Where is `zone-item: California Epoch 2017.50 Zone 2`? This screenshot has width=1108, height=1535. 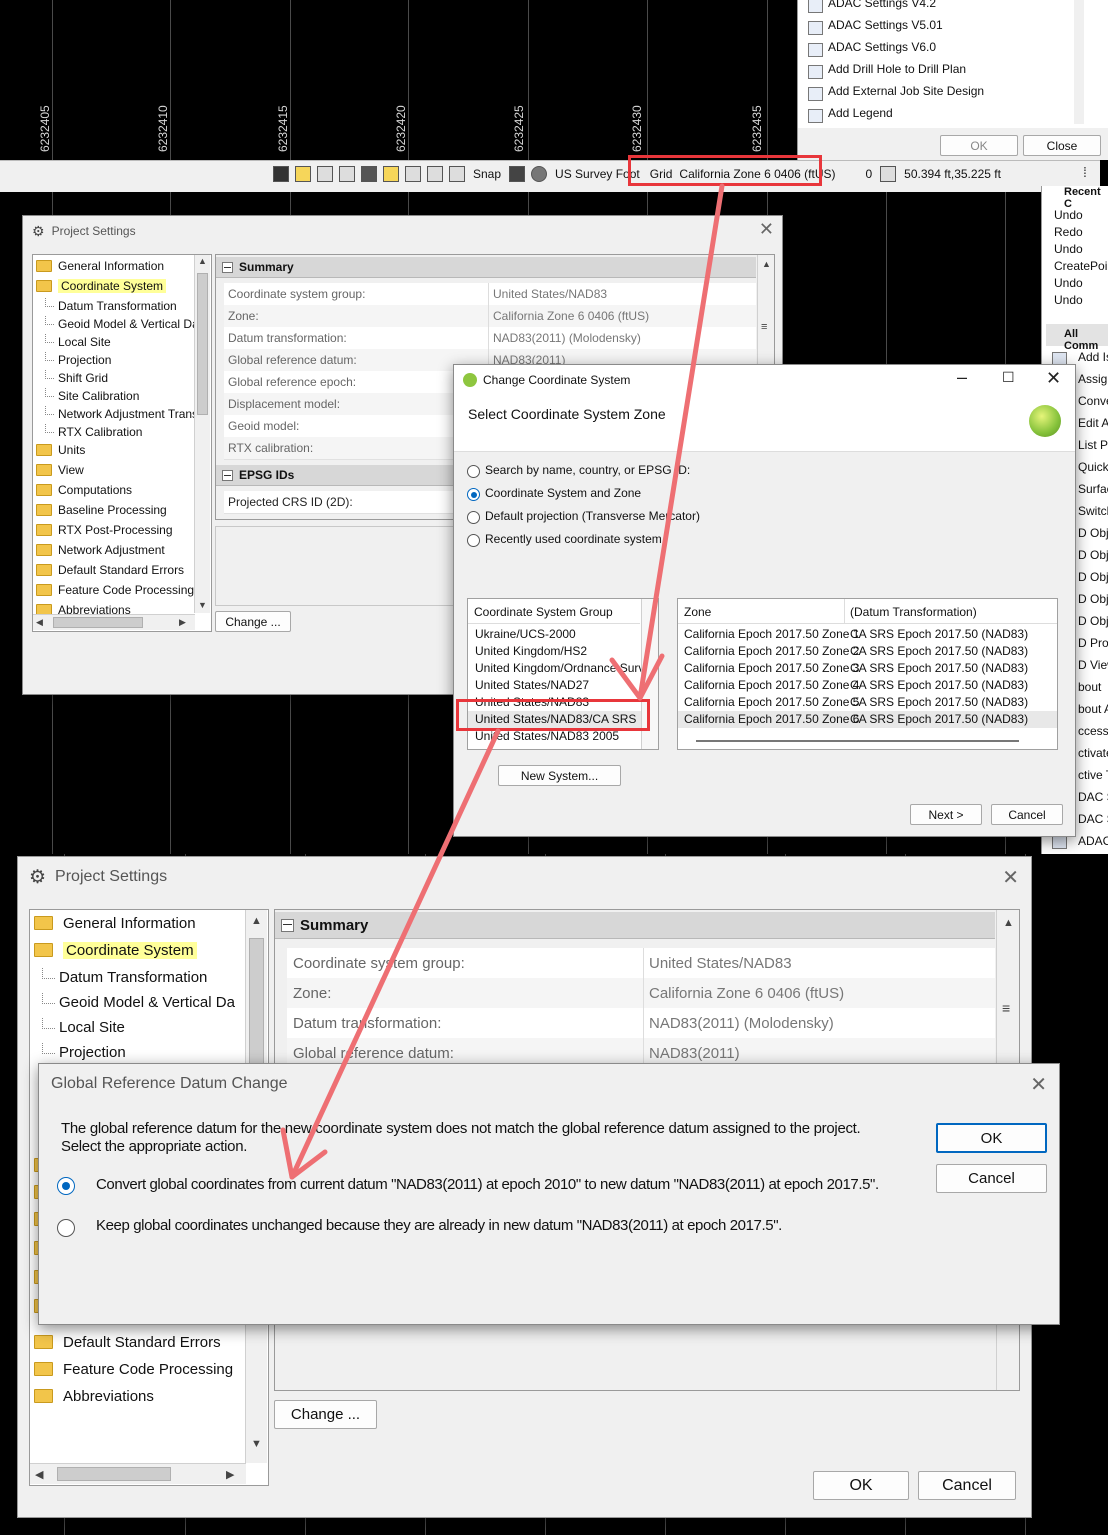 zone-item: California Epoch 2017.50 Zone 2 is located at coordinates (771, 651).